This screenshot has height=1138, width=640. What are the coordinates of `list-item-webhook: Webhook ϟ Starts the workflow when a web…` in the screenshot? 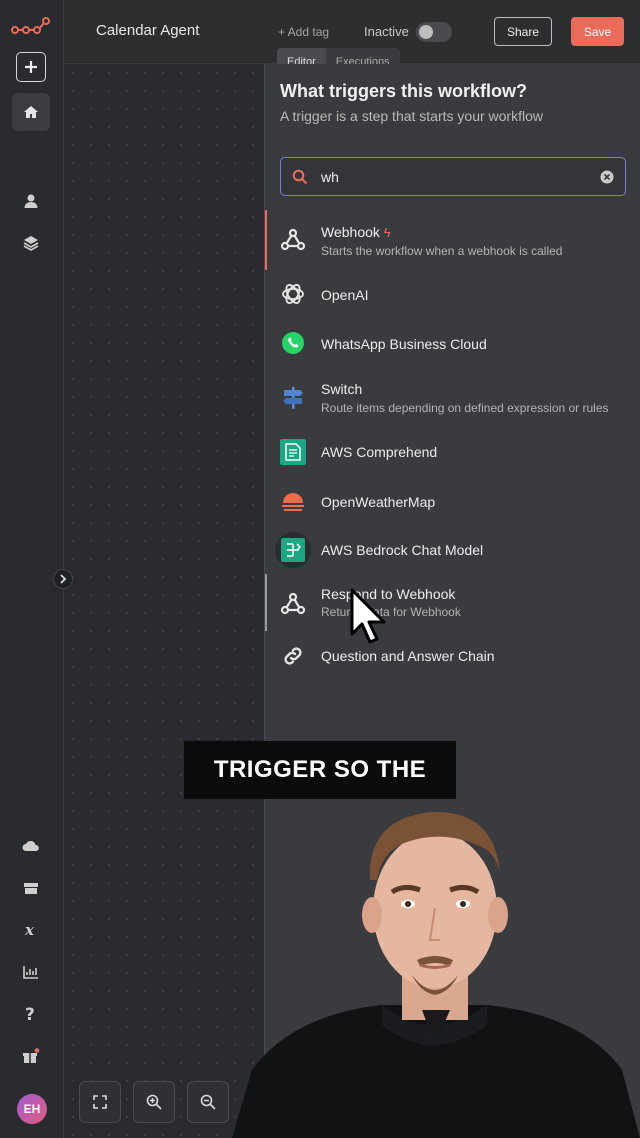 It's located at (452, 240).